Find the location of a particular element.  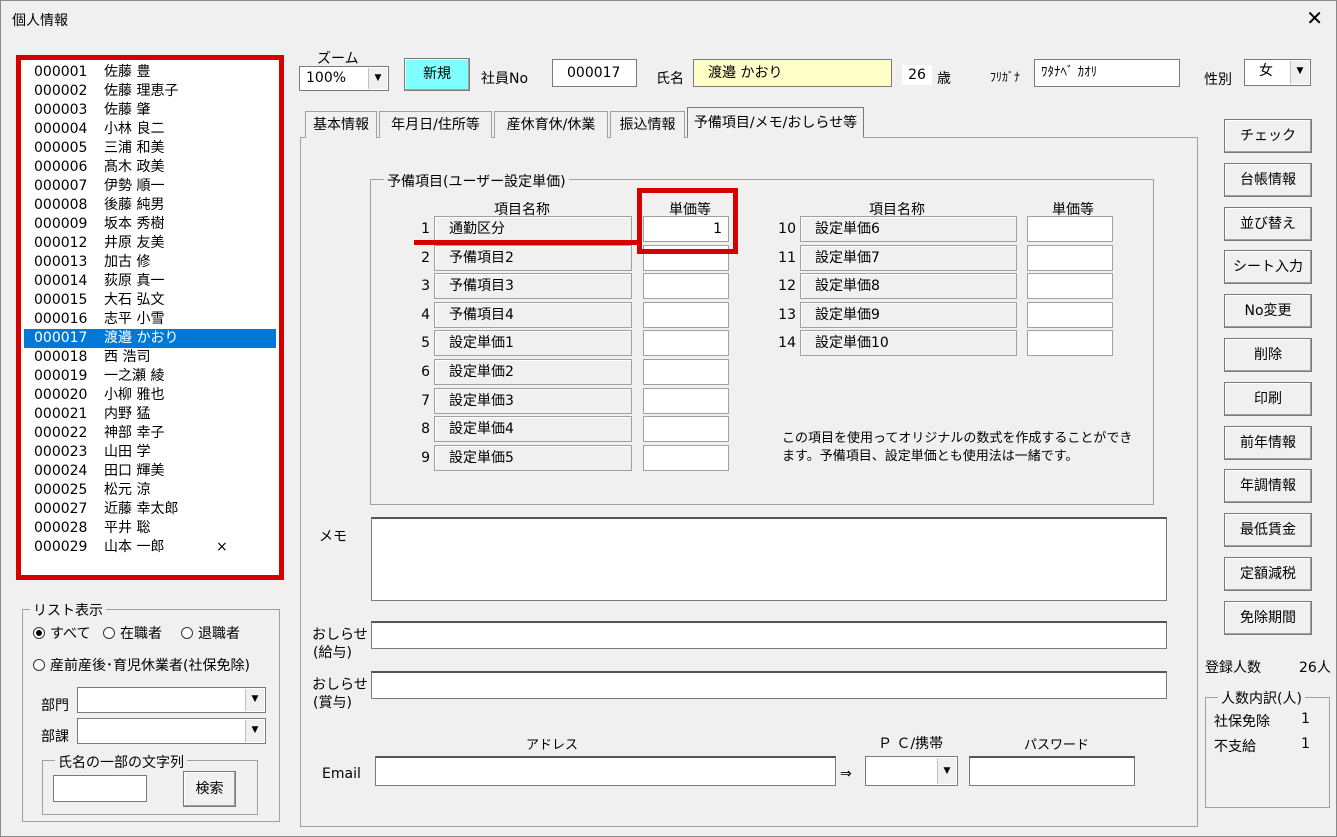

side-button-2: 台帳情報 is located at coordinates (1268, 179).